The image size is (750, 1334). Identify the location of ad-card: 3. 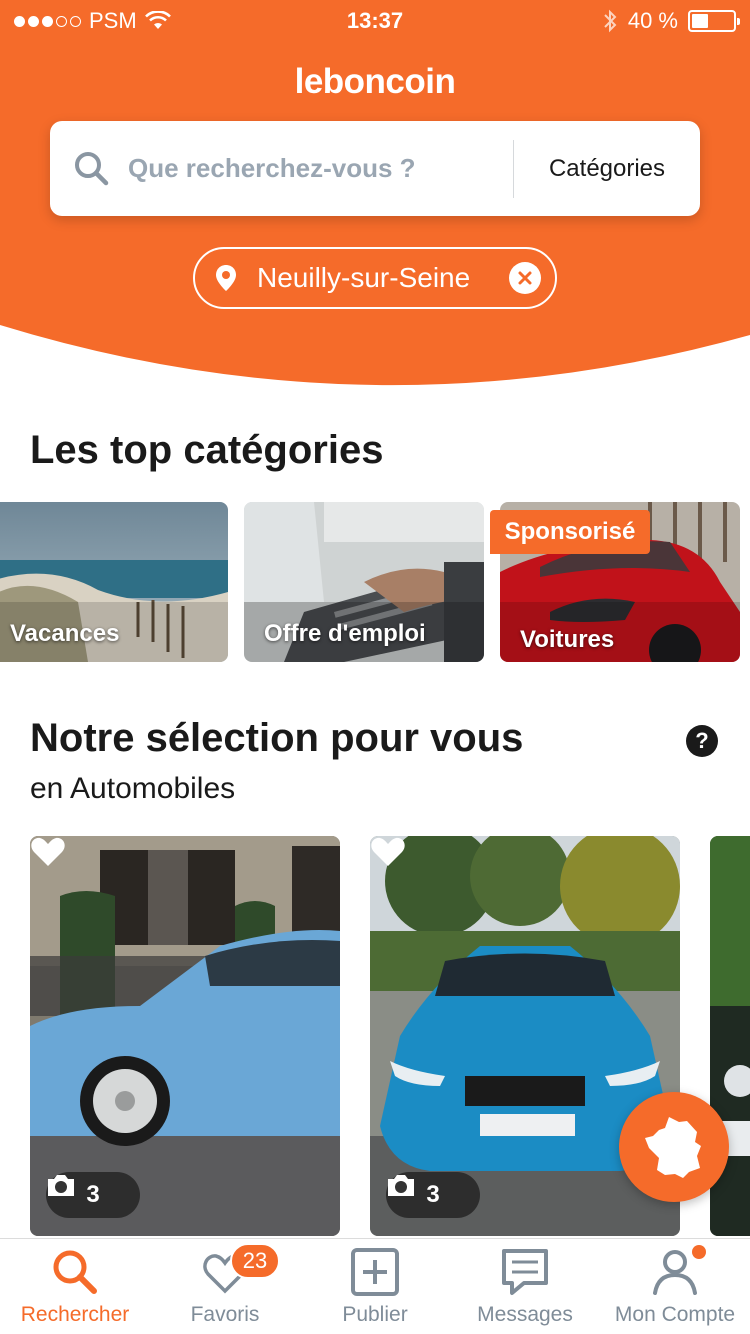
(185, 1036).